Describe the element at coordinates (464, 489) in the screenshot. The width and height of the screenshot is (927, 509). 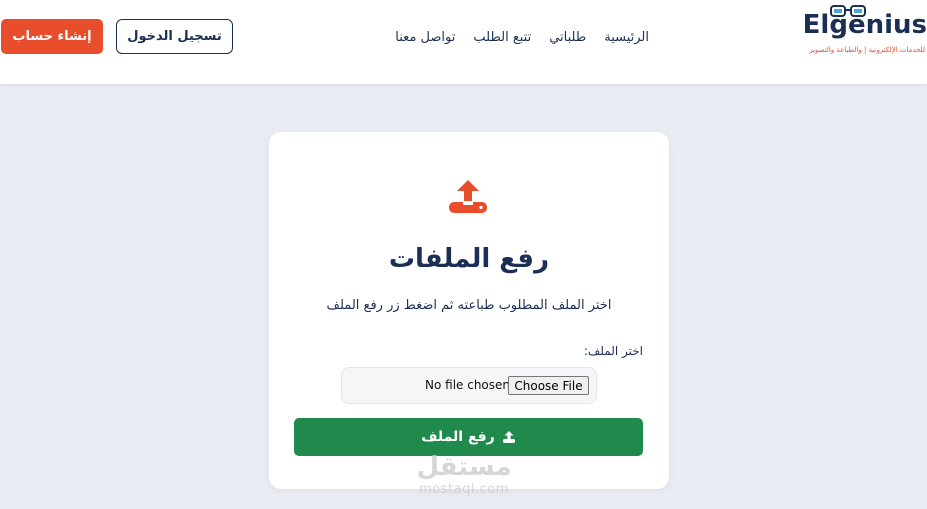
I see `watermark-latin: mostaql.com` at that location.